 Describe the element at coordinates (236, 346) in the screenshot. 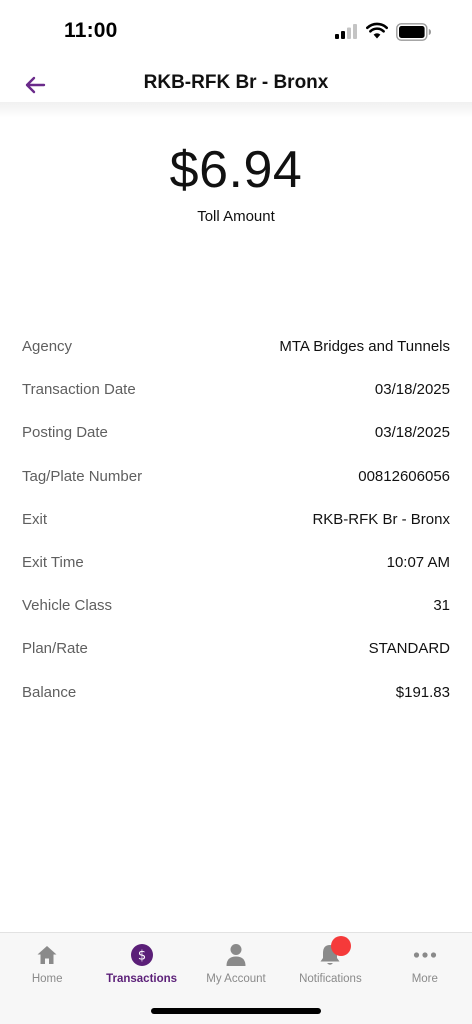

I see `detail-row-agency: Agency MTA Bridges and Tunnels` at that location.